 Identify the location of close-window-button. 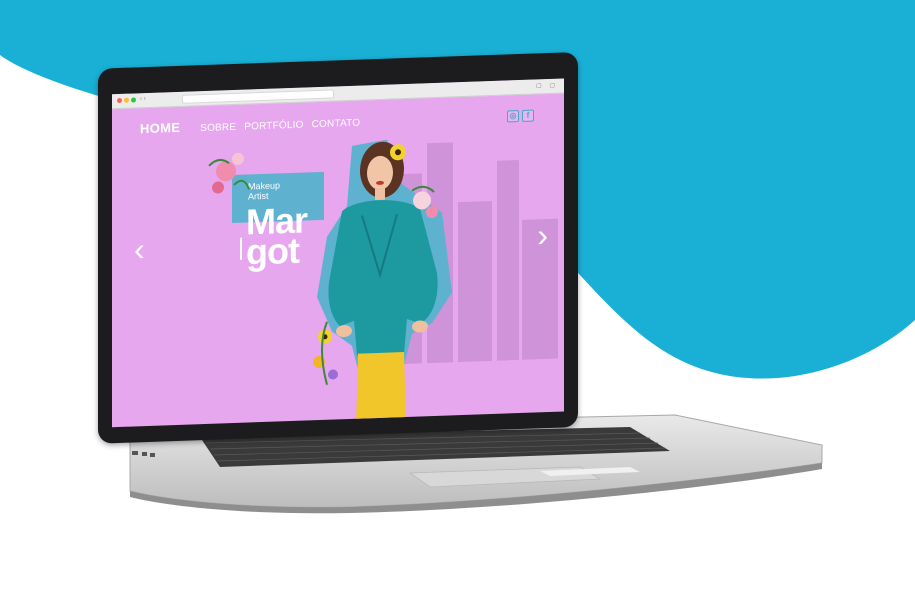
(119, 100).